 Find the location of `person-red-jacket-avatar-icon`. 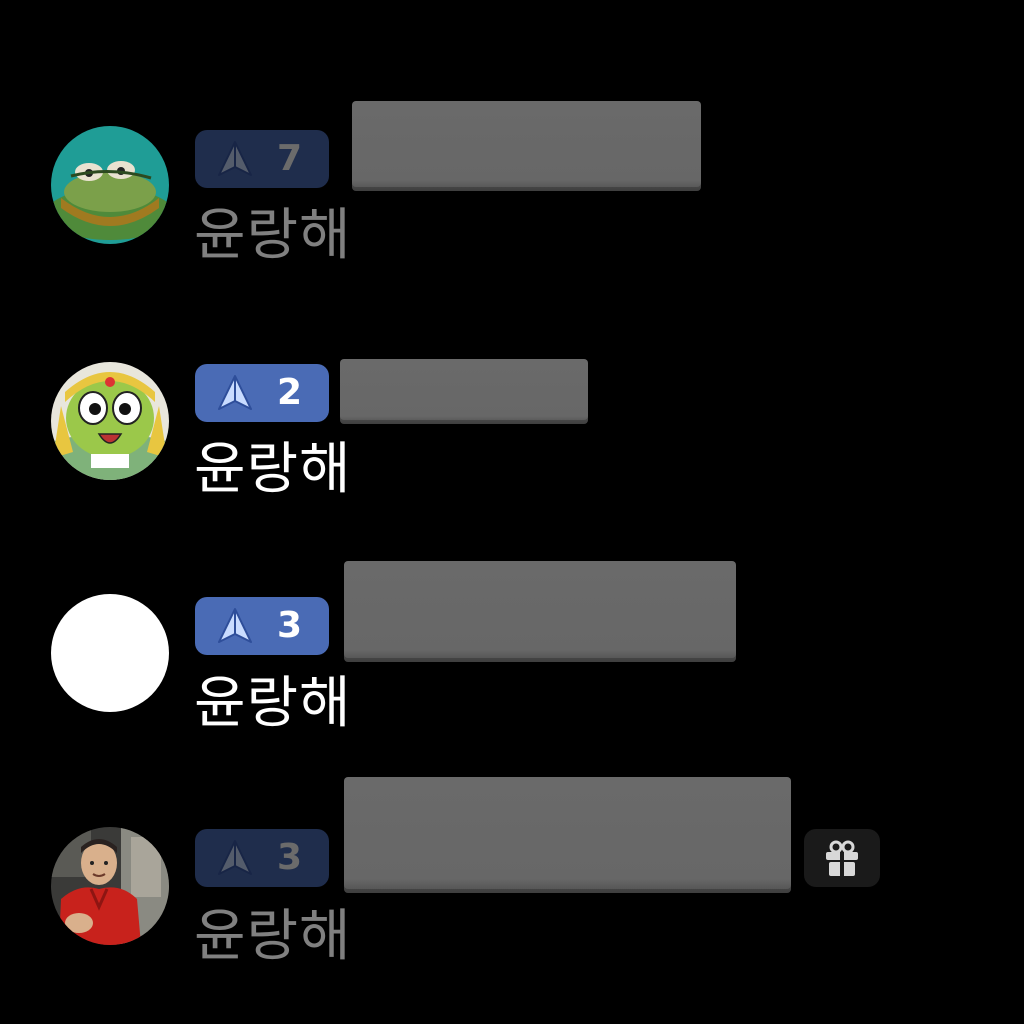

person-red-jacket-avatar-icon is located at coordinates (110, 886).